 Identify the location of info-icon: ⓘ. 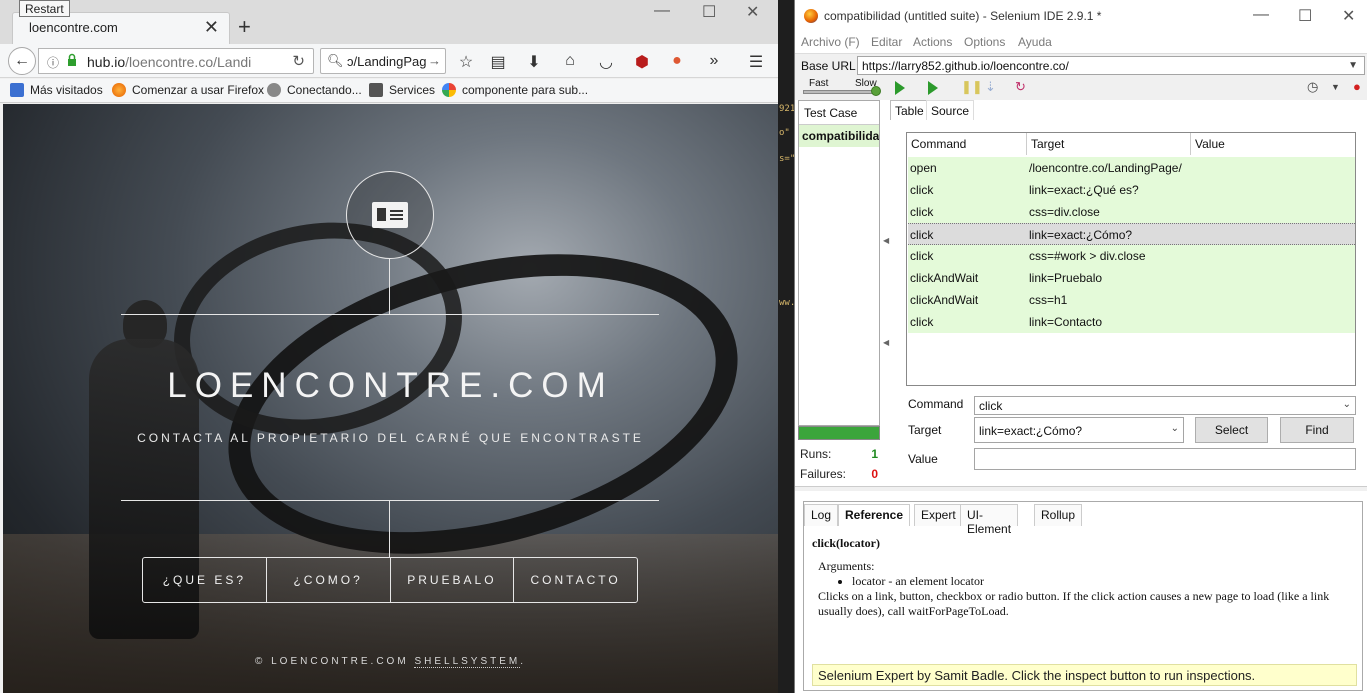
(53, 62).